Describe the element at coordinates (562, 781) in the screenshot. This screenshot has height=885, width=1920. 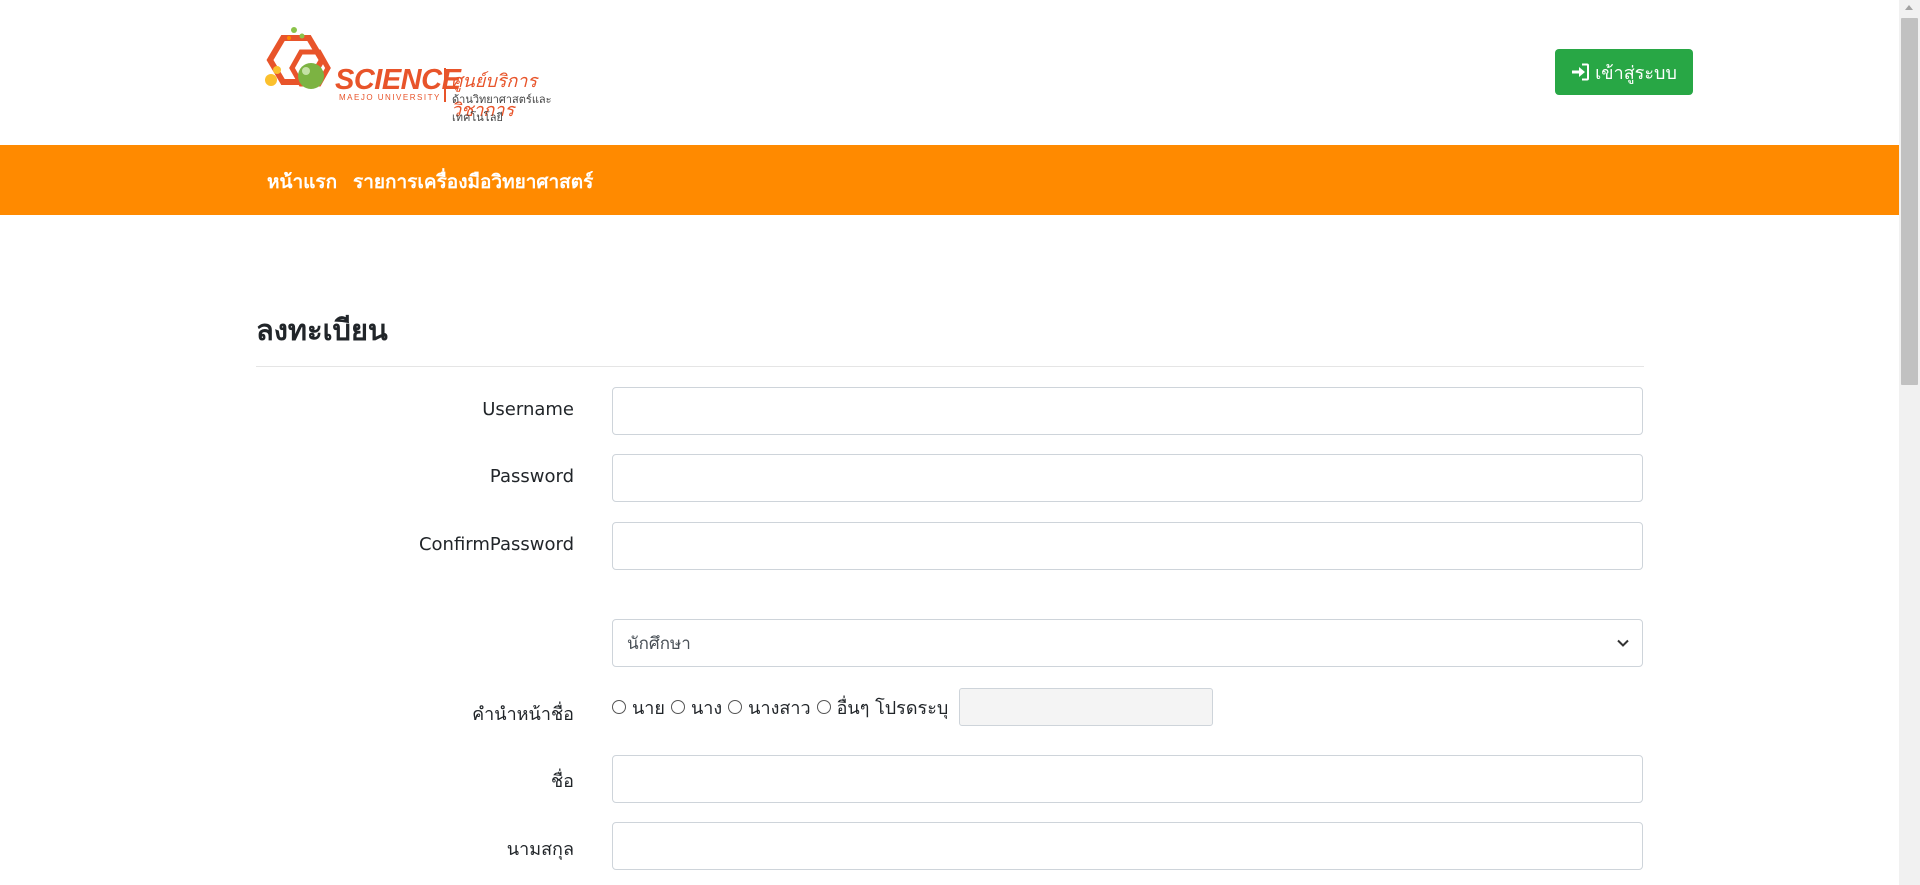
I see `first-name-label: ชื่อ` at that location.